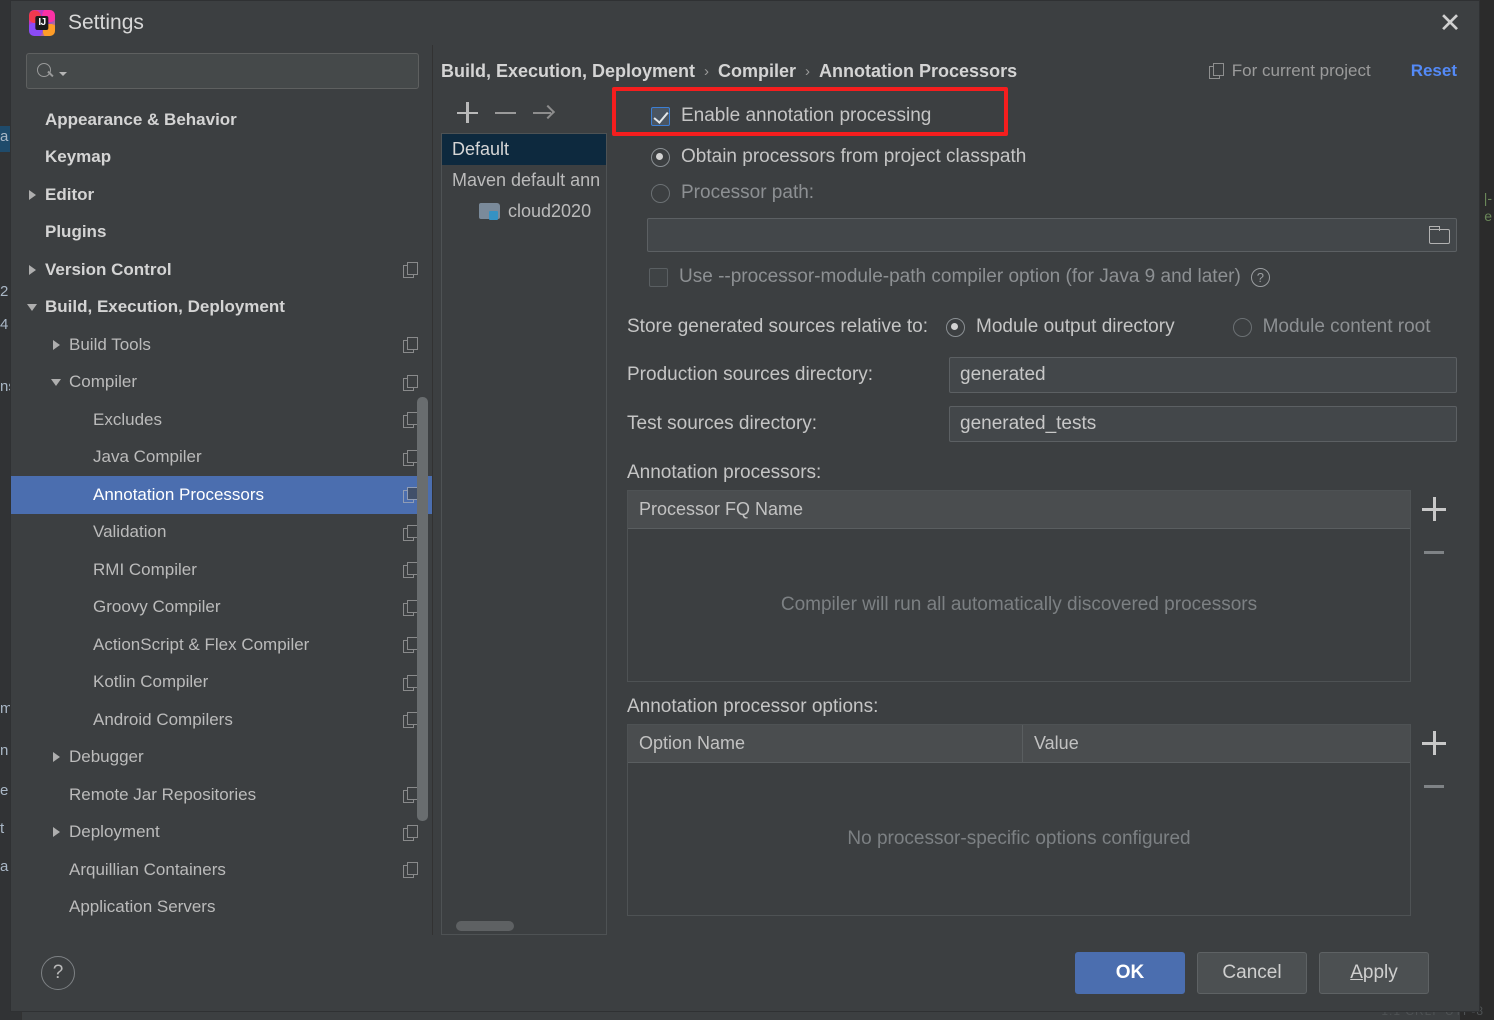 The height and width of the screenshot is (1020, 1494). What do you see at coordinates (1331, 327) in the screenshot?
I see `module-content-root-option: Module content root` at bounding box center [1331, 327].